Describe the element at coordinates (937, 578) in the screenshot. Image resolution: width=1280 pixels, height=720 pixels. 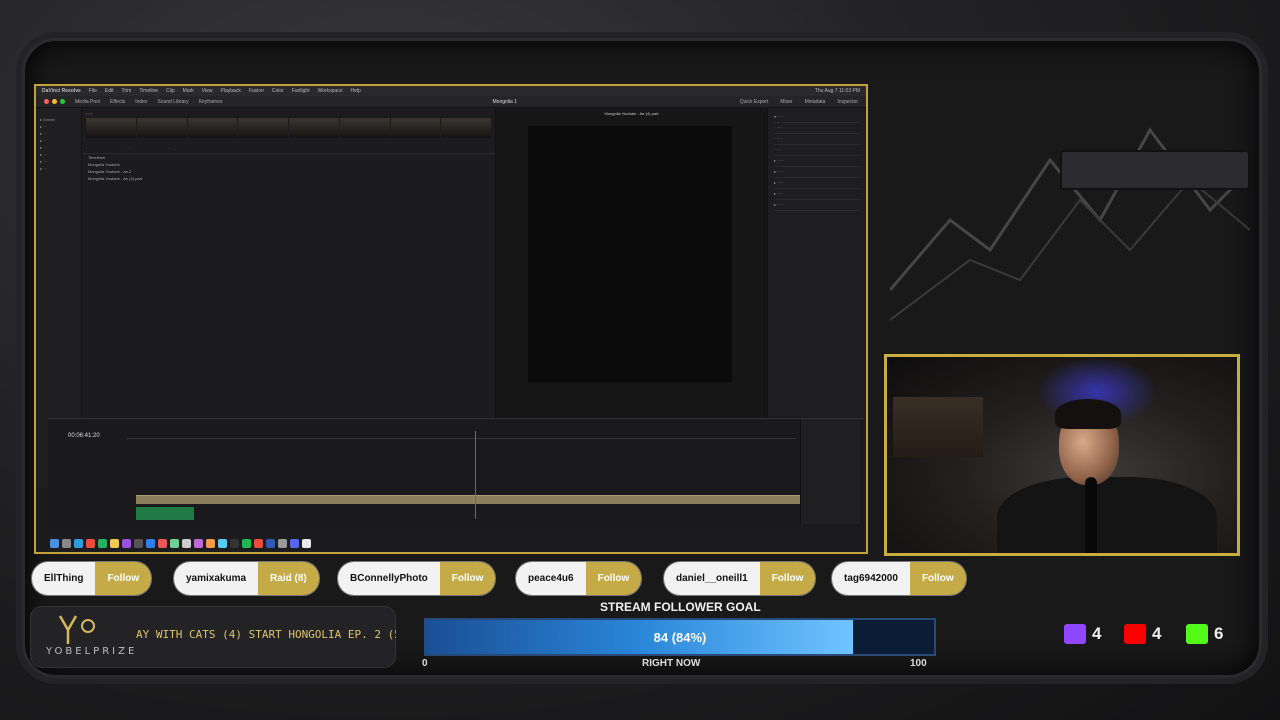
I see `event-action: Follow` at that location.